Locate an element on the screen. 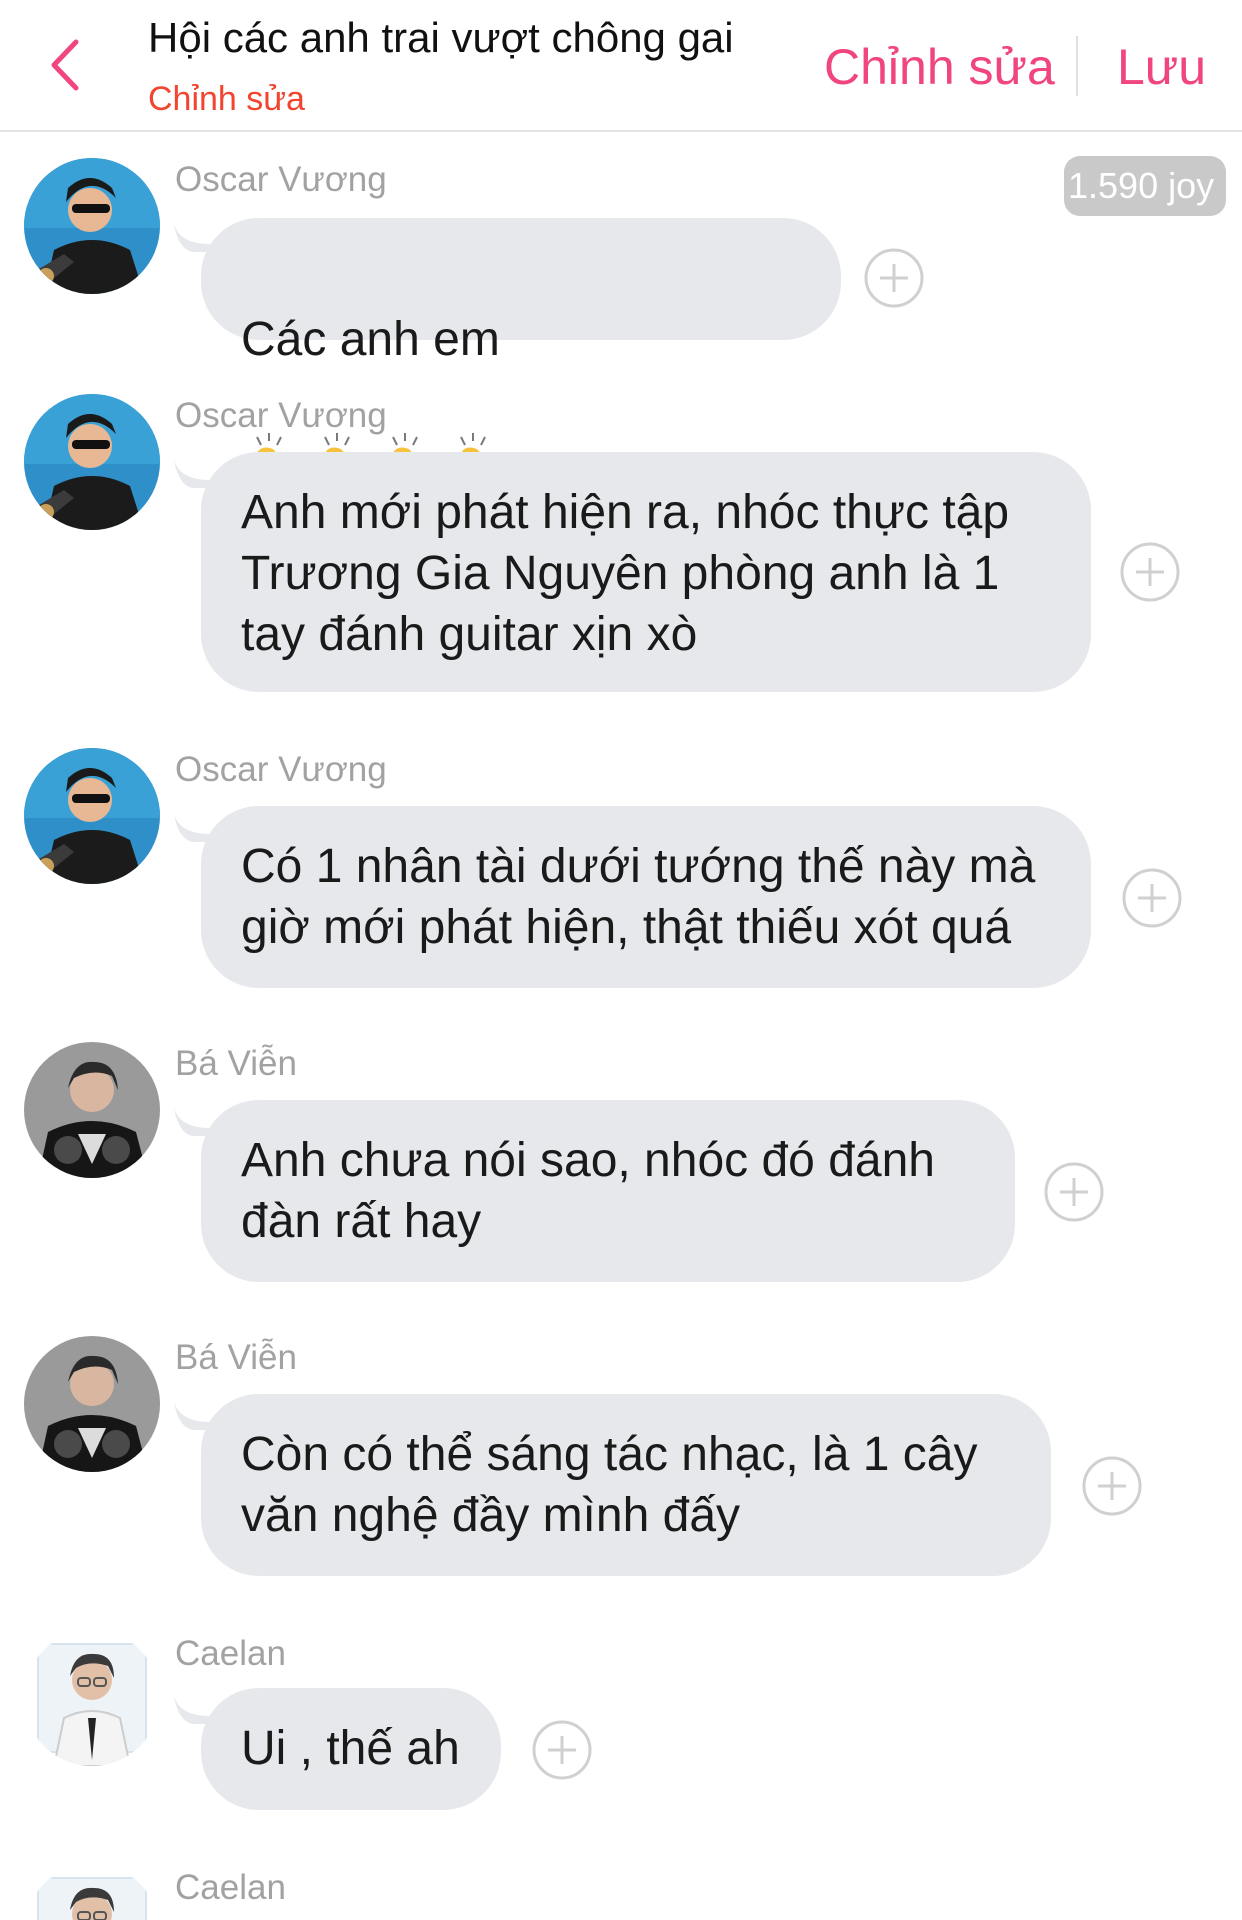 The height and width of the screenshot is (1920, 1242). header-divider is located at coordinates (1077, 66).